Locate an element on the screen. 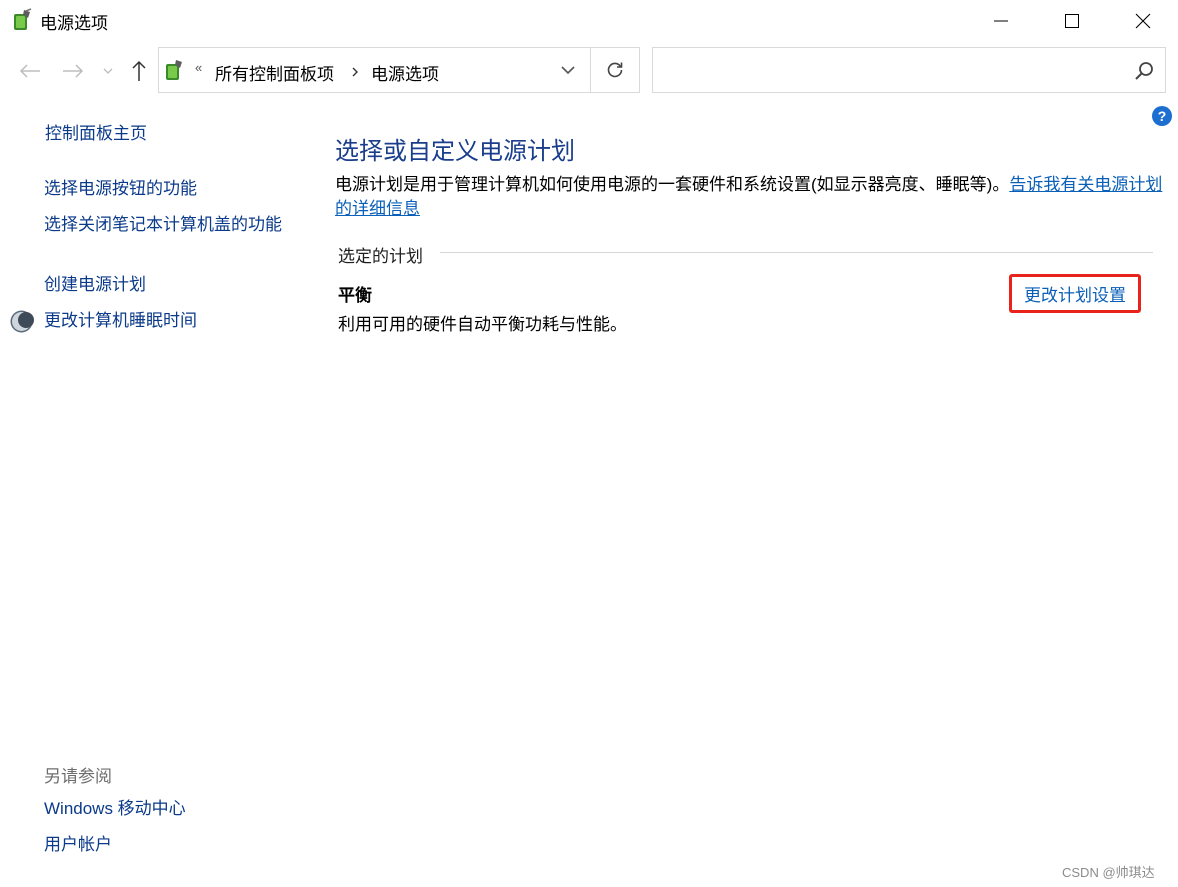 The image size is (1178, 887). plan-description: 利用可用的硬件自动平衡功耗与性能。 is located at coordinates (482, 324).